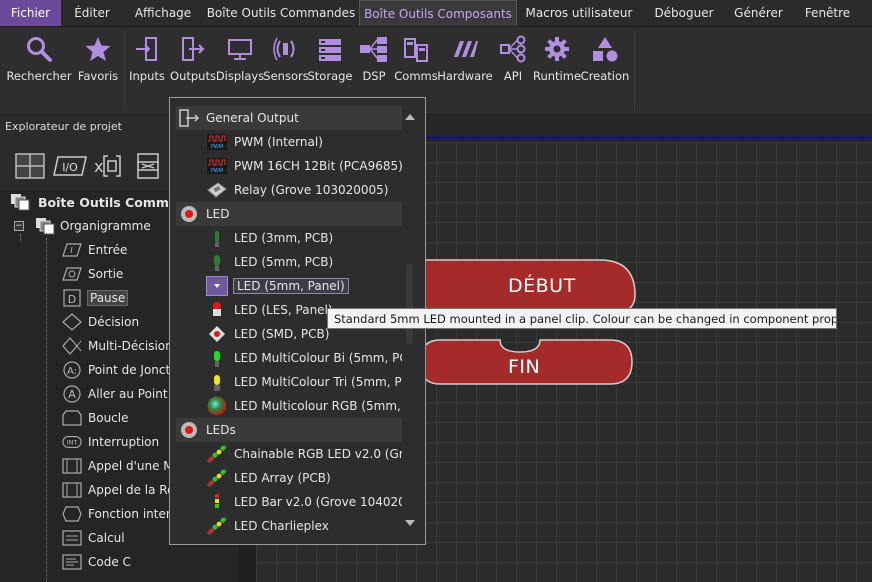 The image size is (872, 582). Describe the element at coordinates (128, 394) in the screenshot. I see `tree-item-label: Aller au Point` at that location.